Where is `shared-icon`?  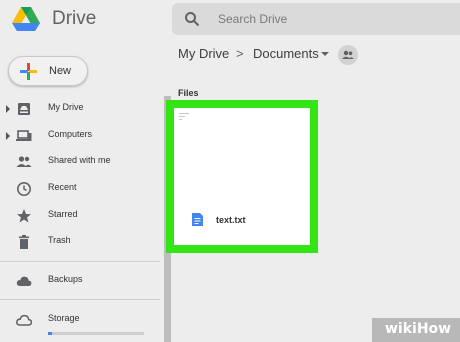 shared-icon is located at coordinates (24, 161).